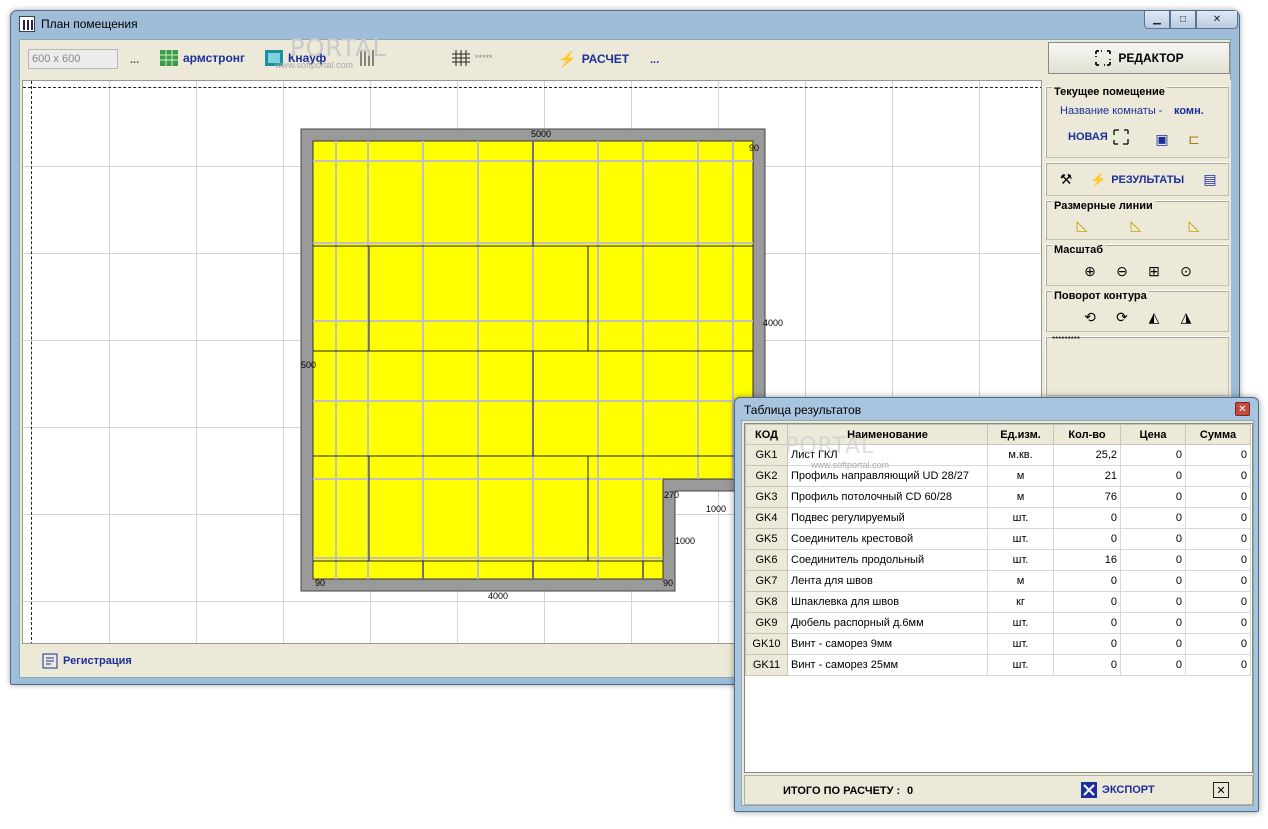  What do you see at coordinates (73, 59) in the screenshot?
I see `tile-size-field: 600 x 600` at bounding box center [73, 59].